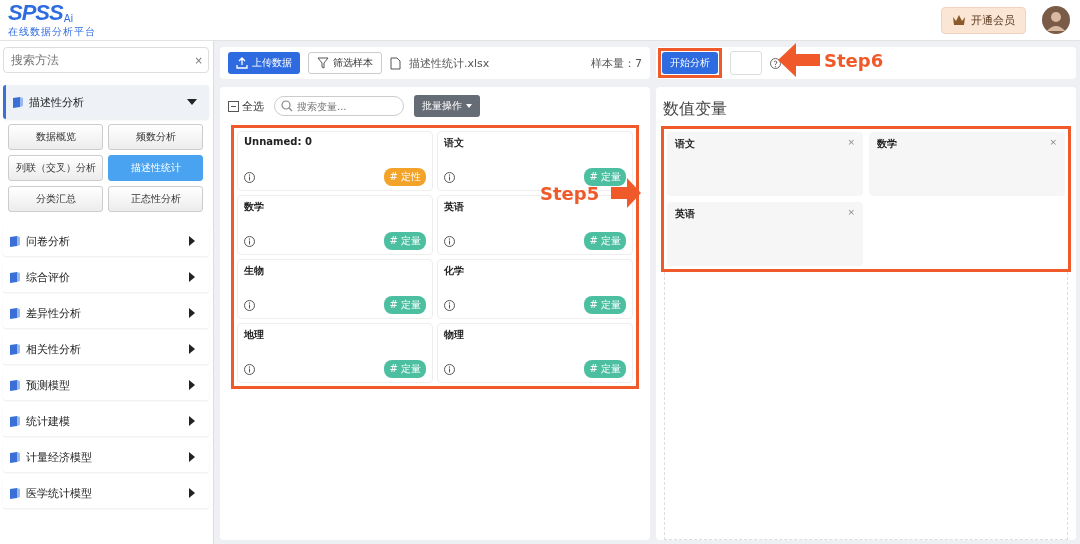 The height and width of the screenshot is (544, 1080). What do you see at coordinates (155, 199) in the screenshot?
I see `method-button: 正态性分析` at bounding box center [155, 199].